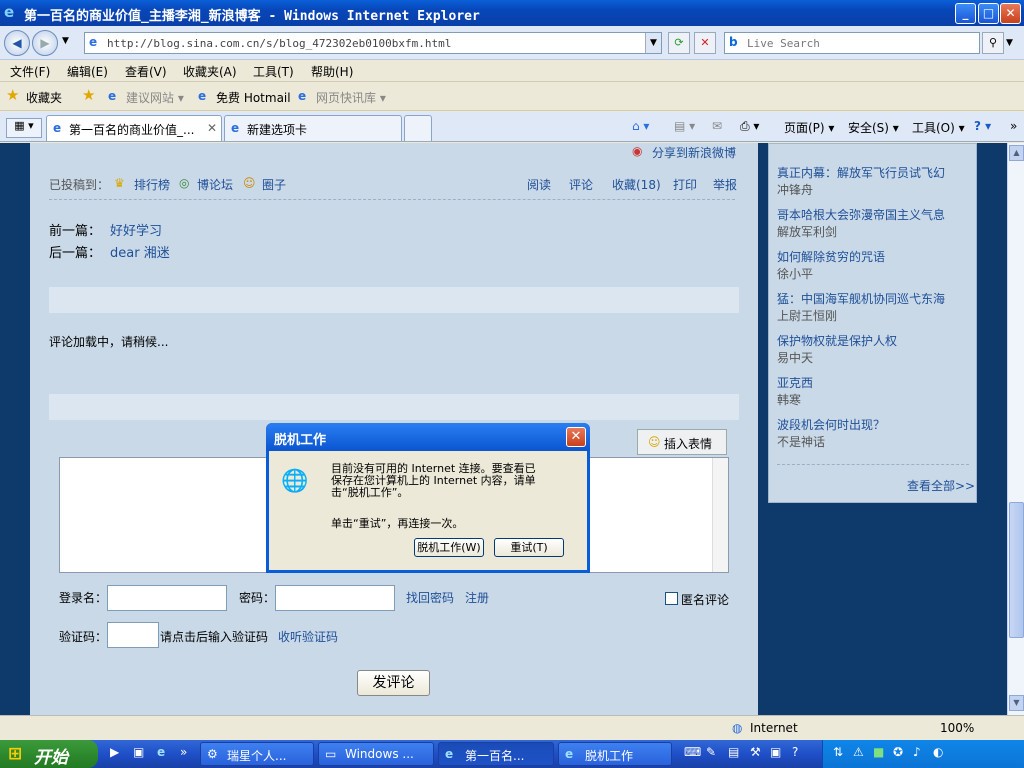 The width and height of the screenshot is (1024, 768). I want to click on sidebar-post-link: 波段机会何时出现？, so click(831, 425).